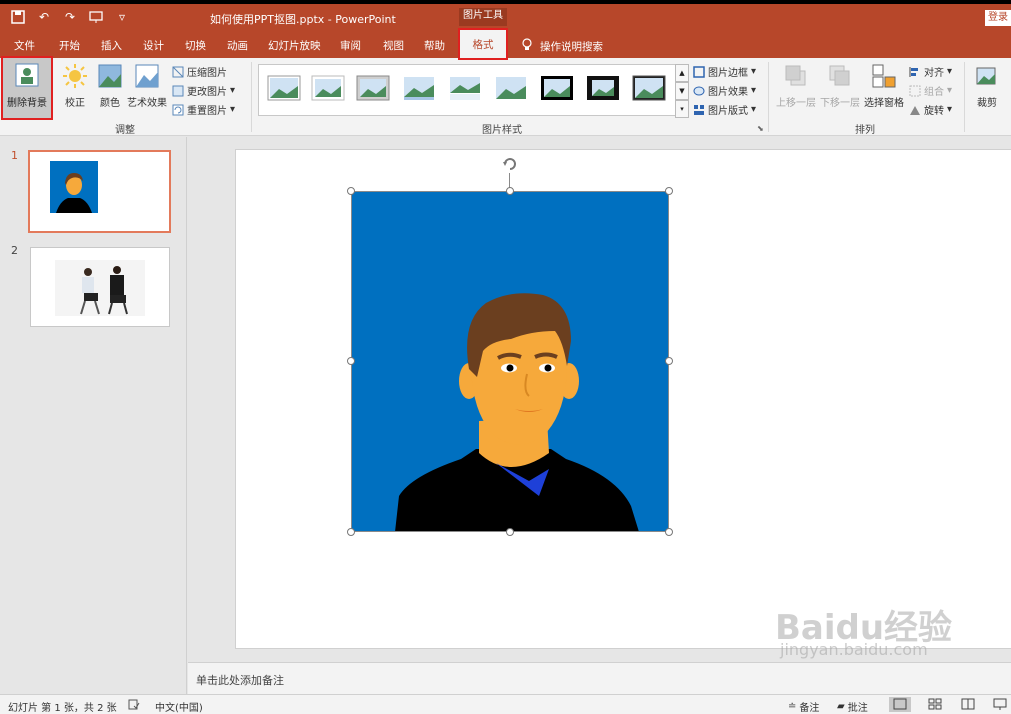 The width and height of the screenshot is (1011, 714). I want to click on reset-picture-button: 重置图片 ▾, so click(203, 109).